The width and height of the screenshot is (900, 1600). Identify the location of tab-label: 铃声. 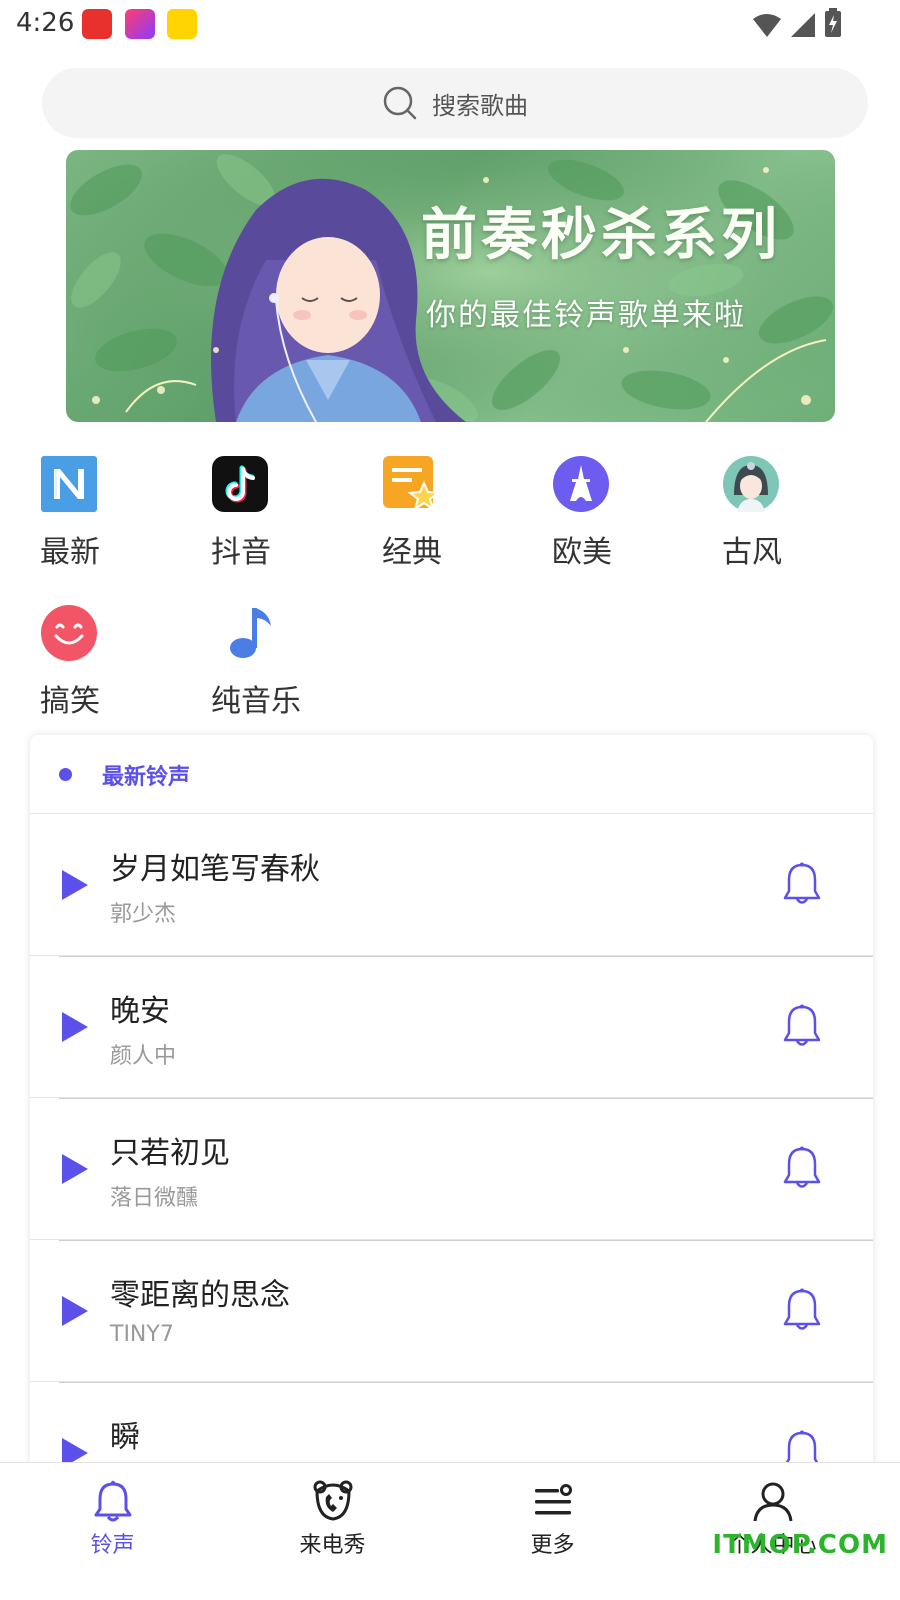
(112, 1545).